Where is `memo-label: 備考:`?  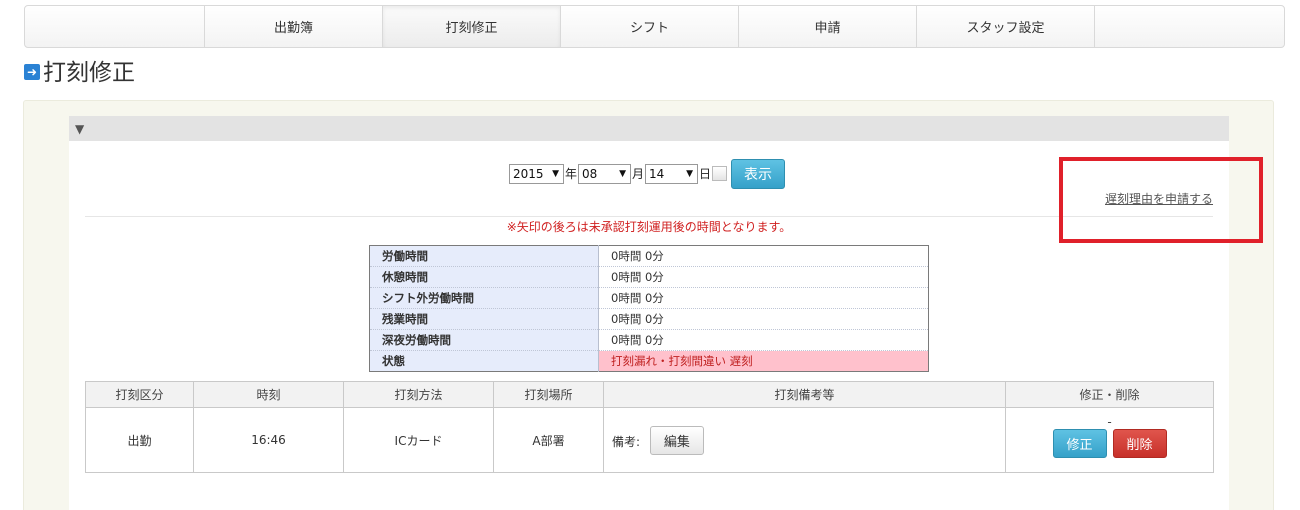
memo-label: 備考: is located at coordinates (626, 441).